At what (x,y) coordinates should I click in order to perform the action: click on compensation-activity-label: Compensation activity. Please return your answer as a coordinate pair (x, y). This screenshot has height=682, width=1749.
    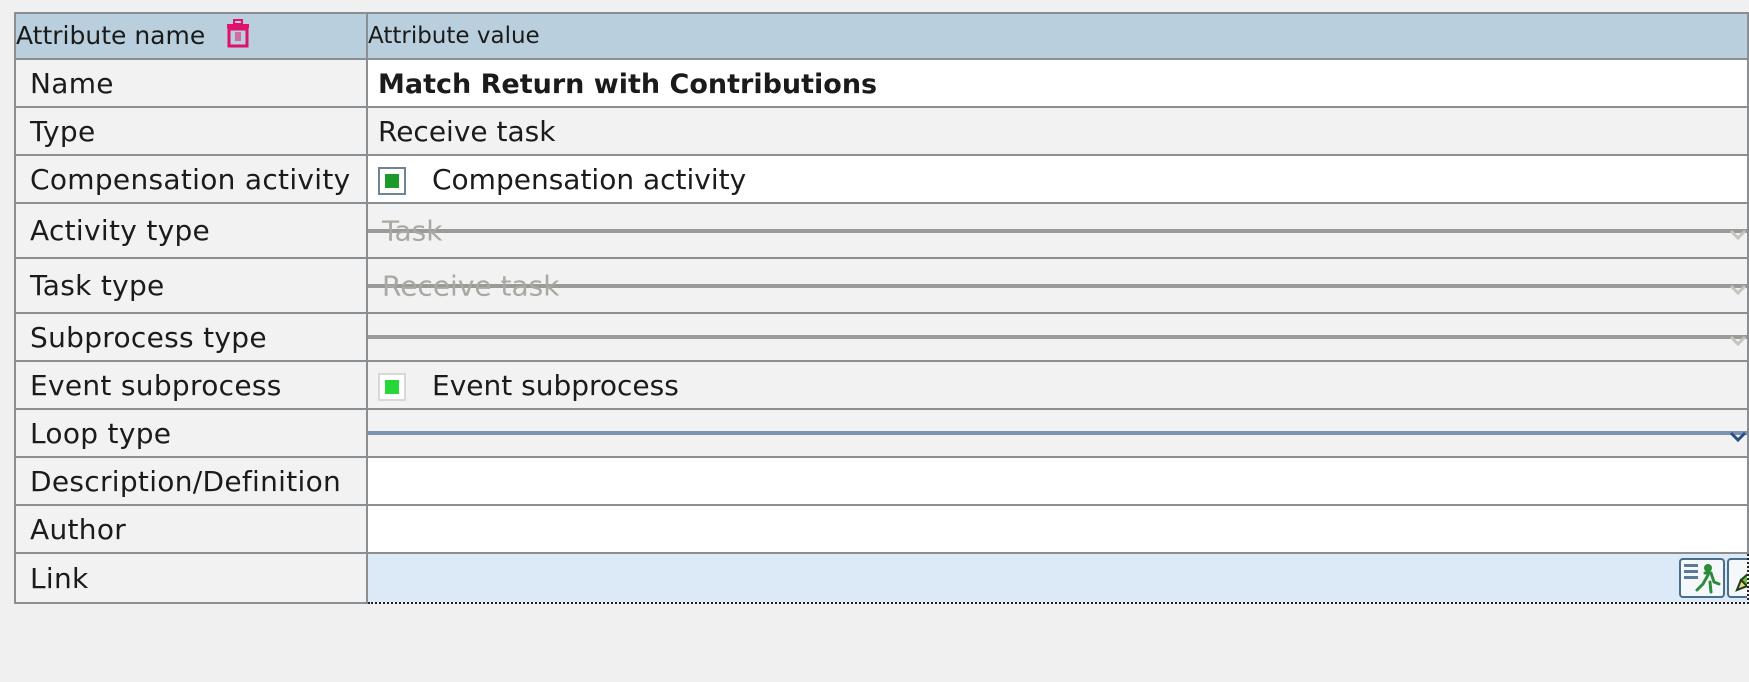
    Looking at the image, I should click on (191, 179).